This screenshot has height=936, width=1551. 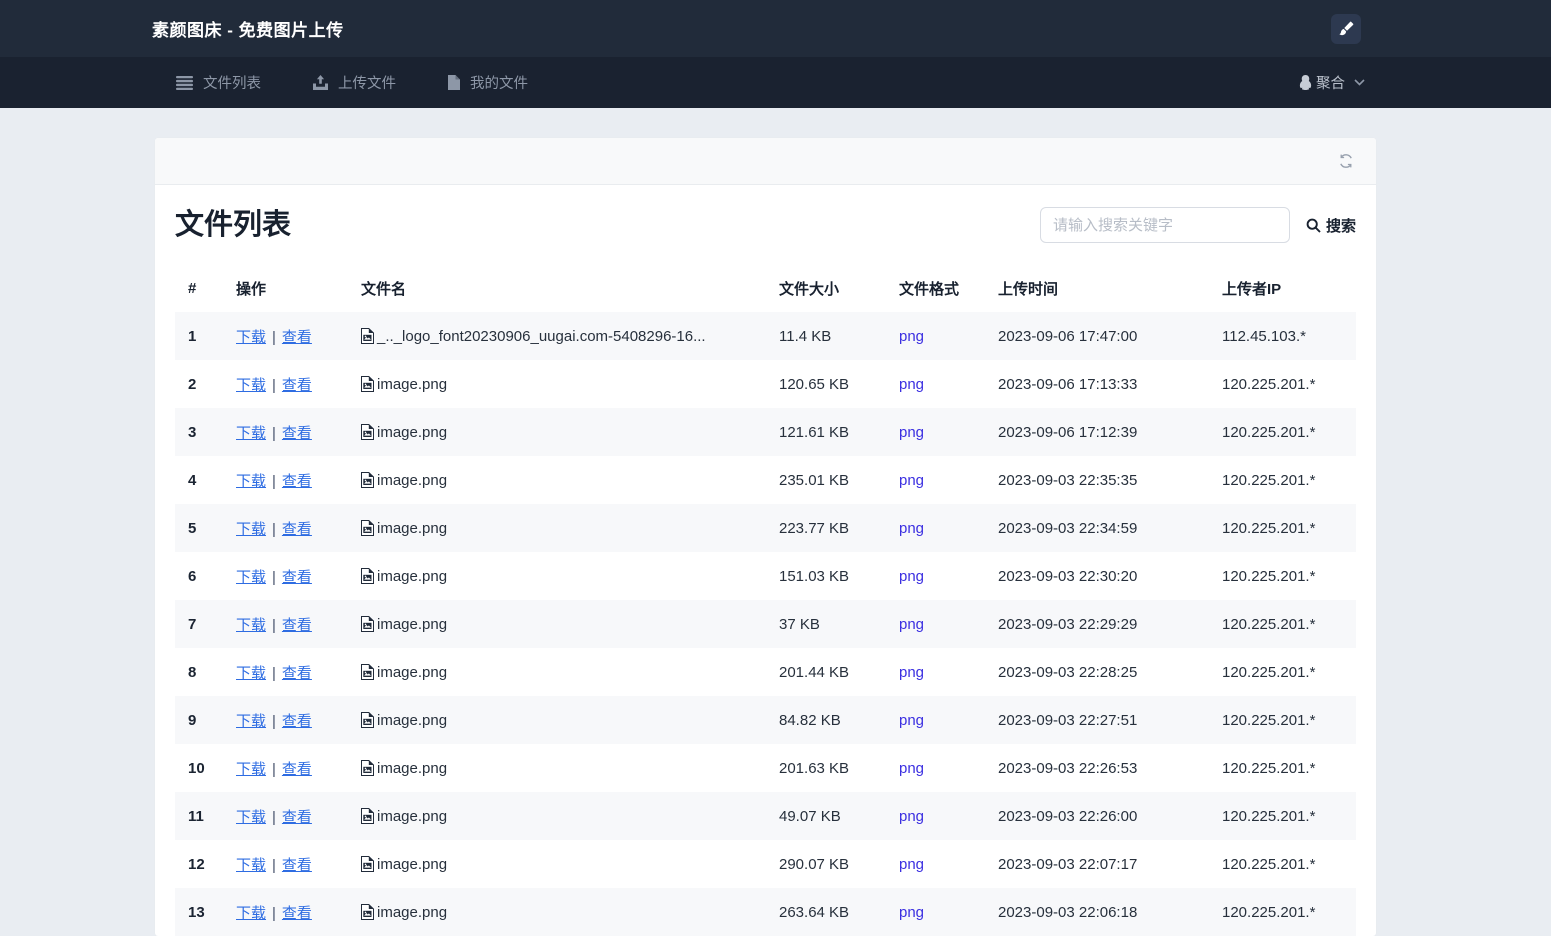 What do you see at coordinates (1068, 480) in the screenshot?
I see `upload-time-cell: 2023-09-03 22:35:35` at bounding box center [1068, 480].